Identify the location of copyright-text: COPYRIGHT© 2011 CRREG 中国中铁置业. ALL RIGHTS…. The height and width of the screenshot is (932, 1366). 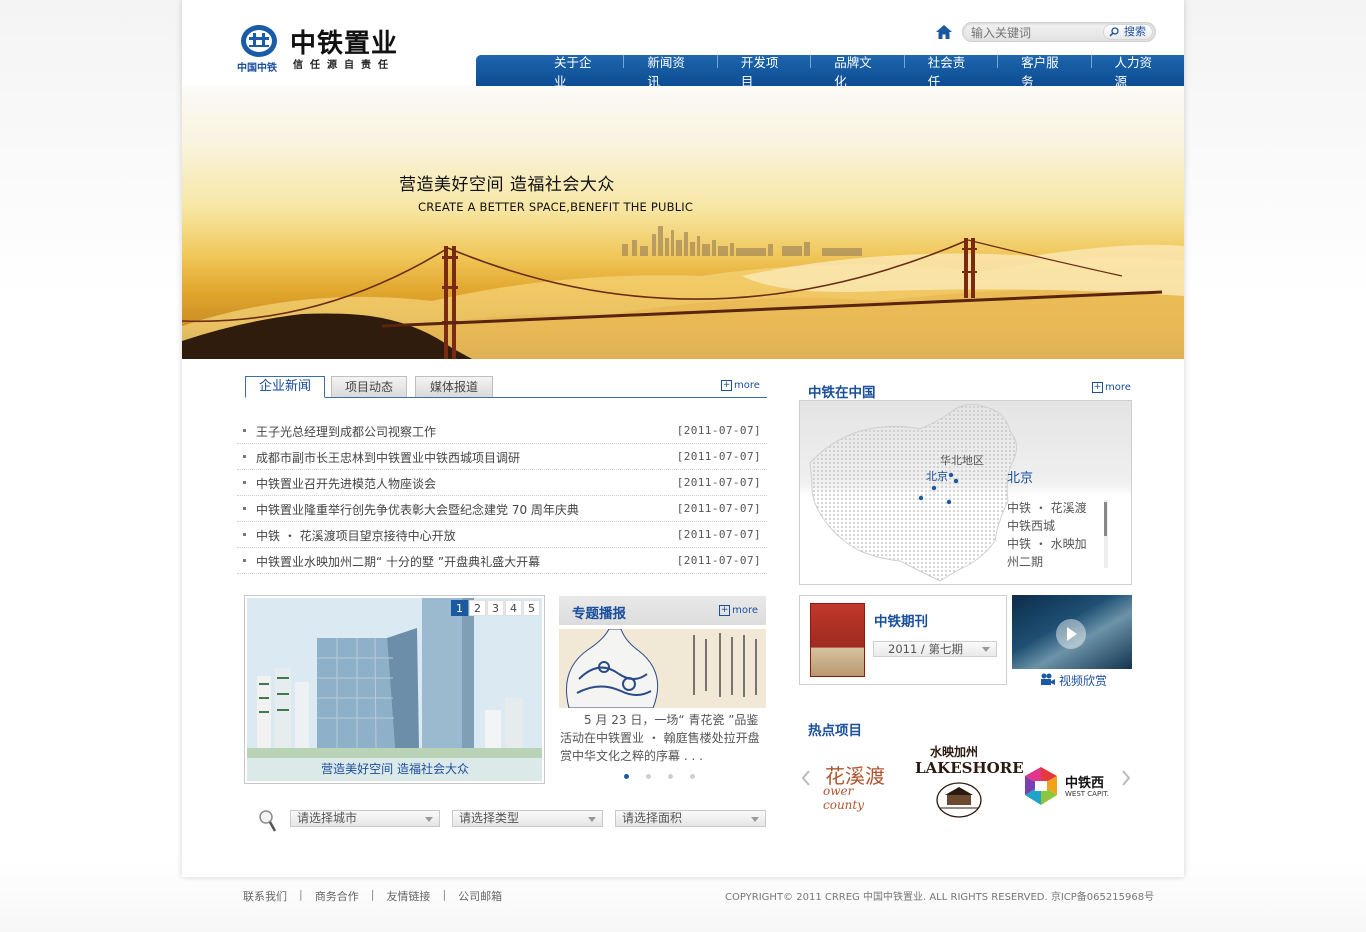
(940, 897).